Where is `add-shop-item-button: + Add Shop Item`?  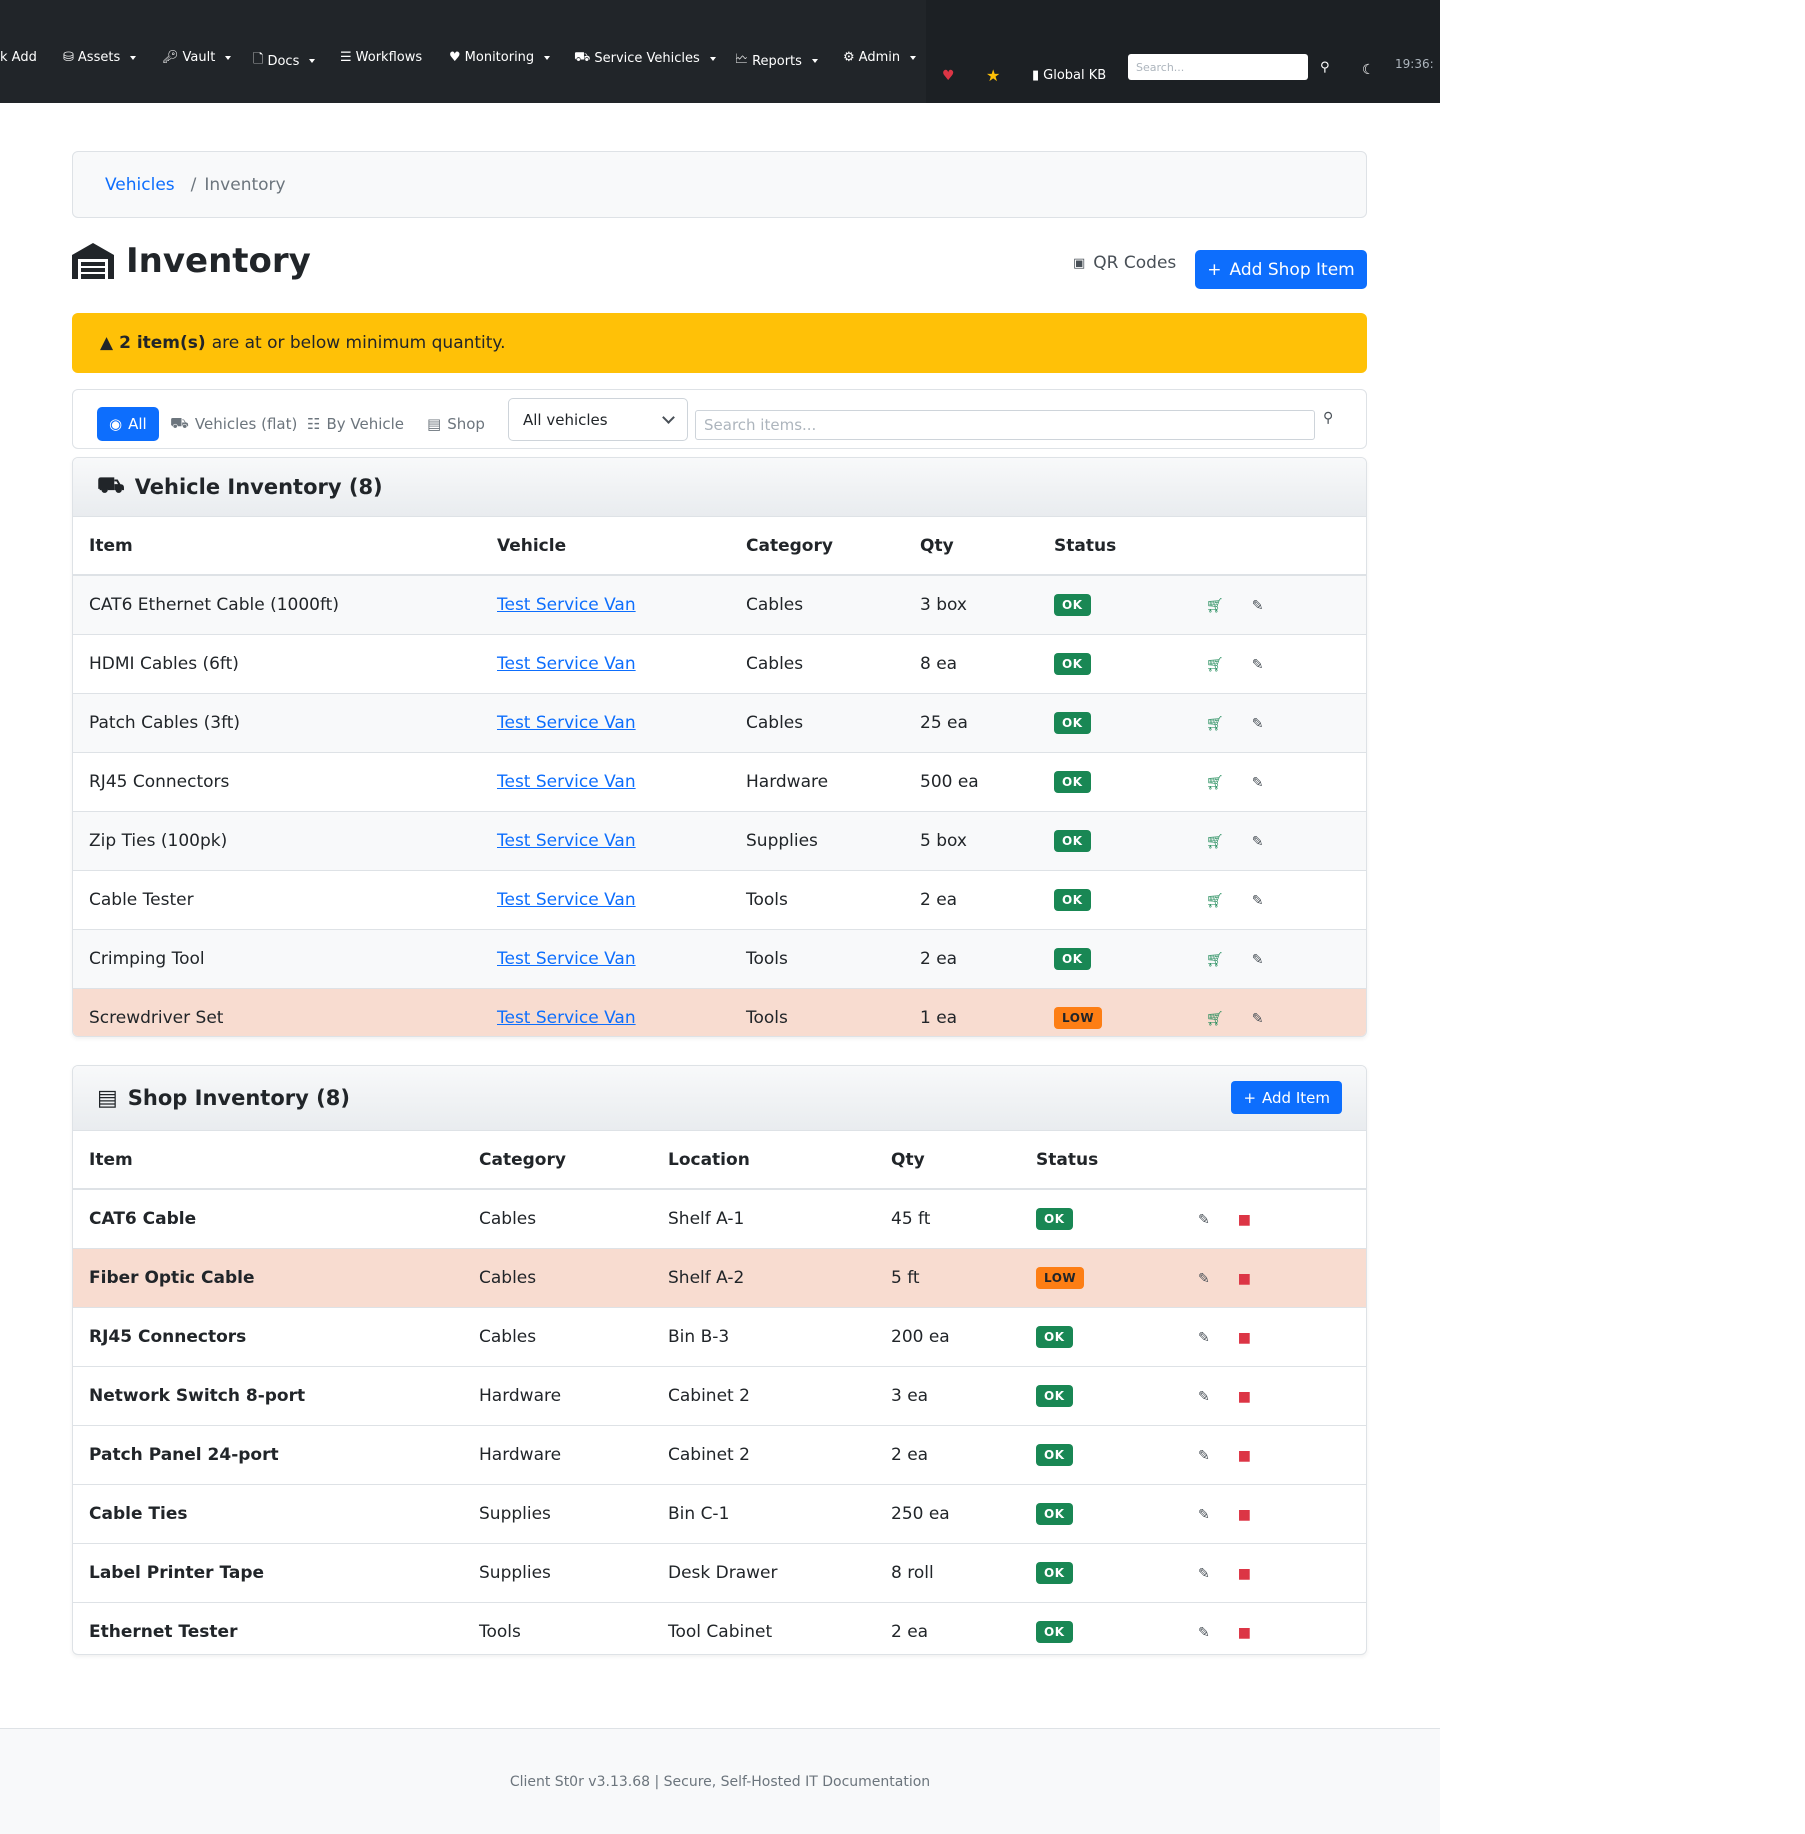 add-shop-item-button: + Add Shop Item is located at coordinates (1281, 269).